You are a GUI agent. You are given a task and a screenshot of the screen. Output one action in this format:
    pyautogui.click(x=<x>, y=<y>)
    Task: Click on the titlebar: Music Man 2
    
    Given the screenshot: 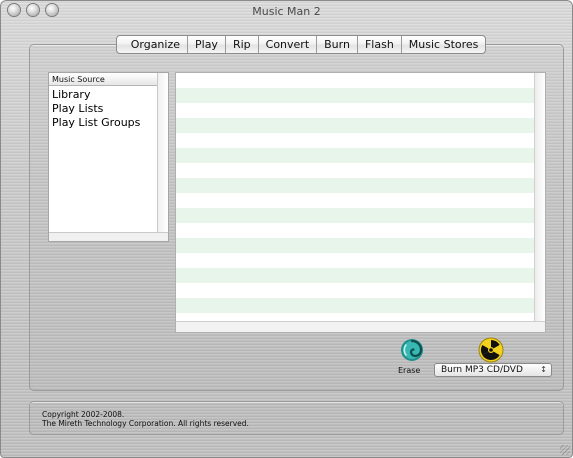 What is the action you would take?
    pyautogui.click(x=286, y=11)
    